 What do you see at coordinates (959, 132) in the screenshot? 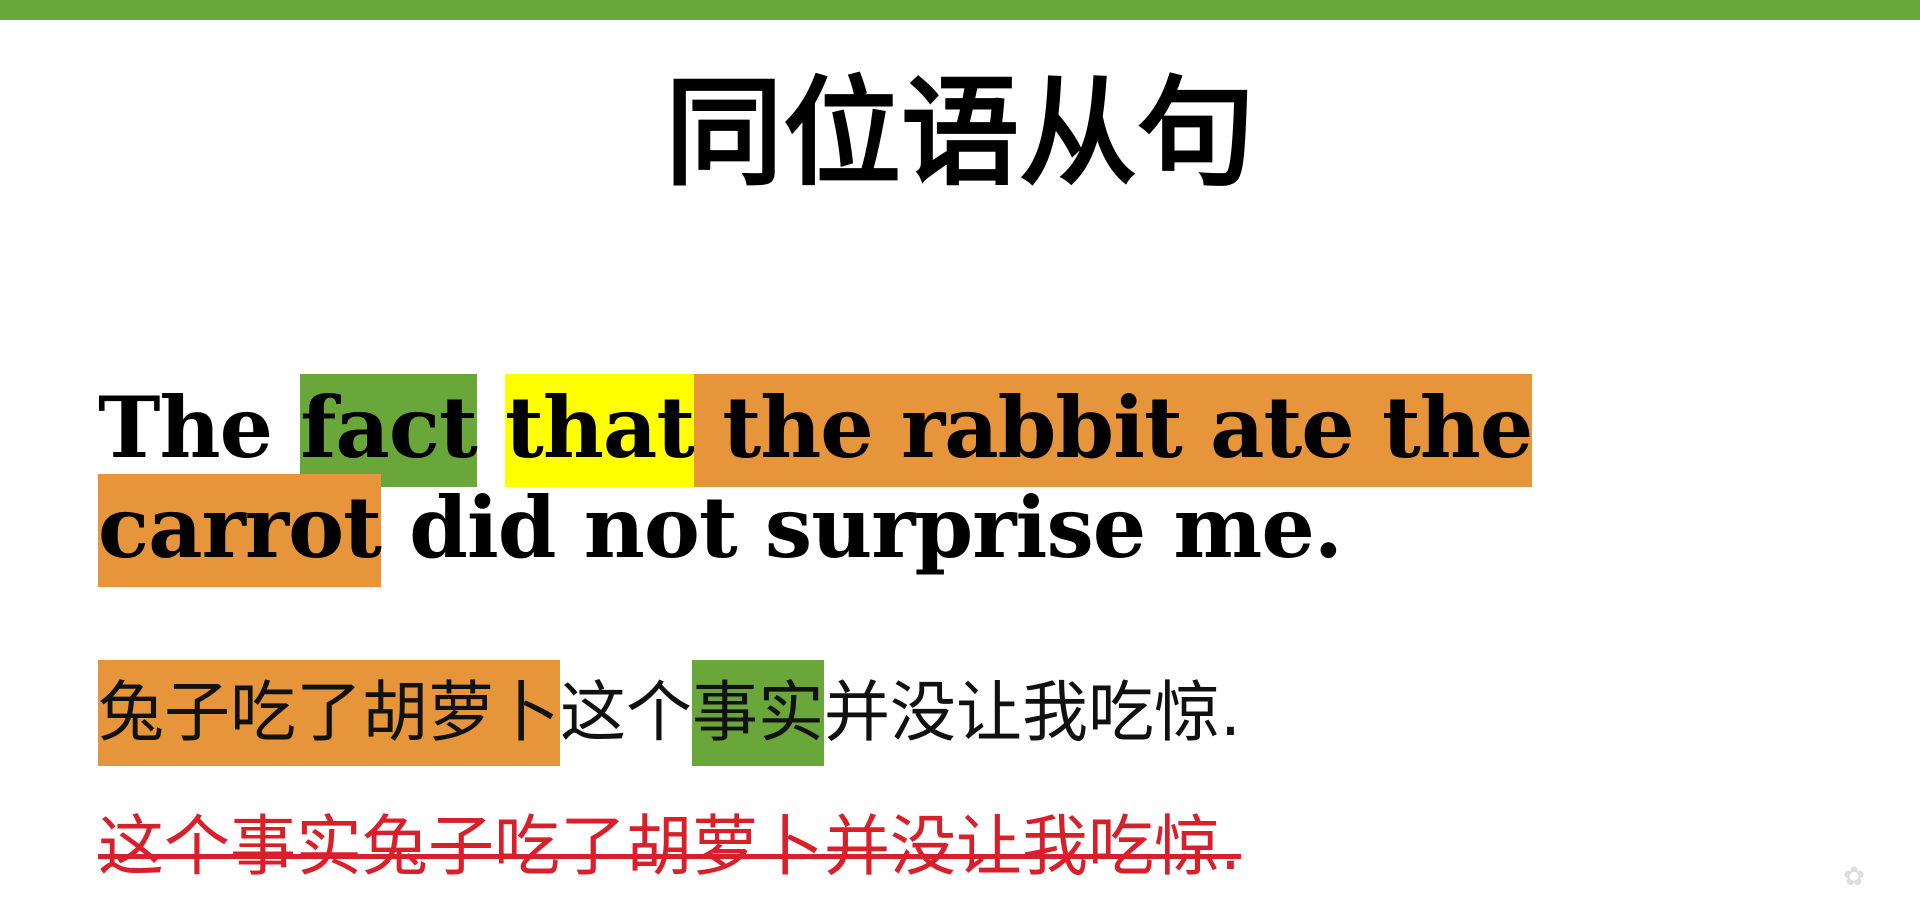
I see `page-title: 同位语从句` at bounding box center [959, 132].